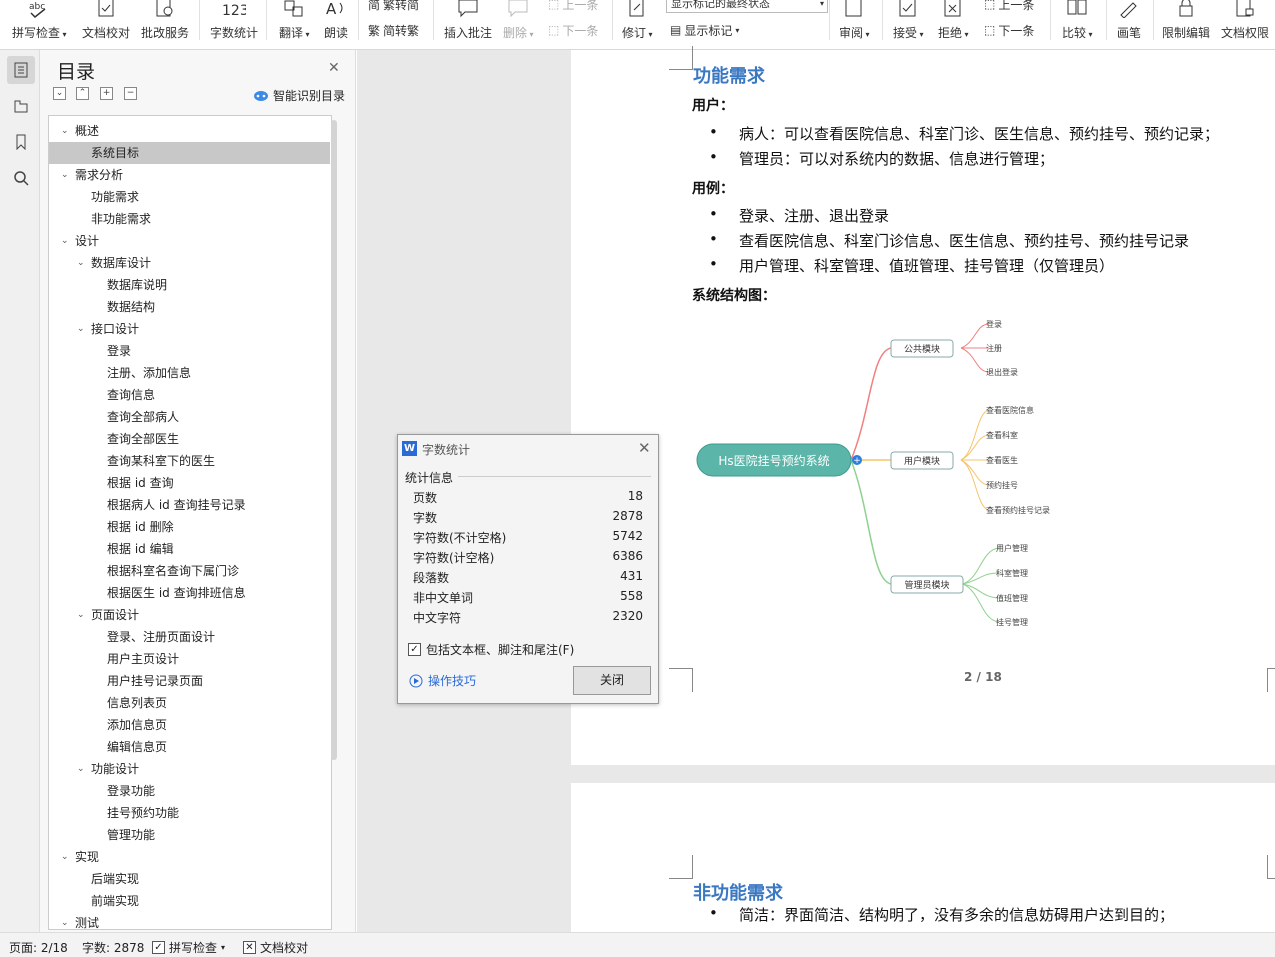  What do you see at coordinates (299, 95) in the screenshot?
I see `ai-toc-button: 智能识别目录` at bounding box center [299, 95].